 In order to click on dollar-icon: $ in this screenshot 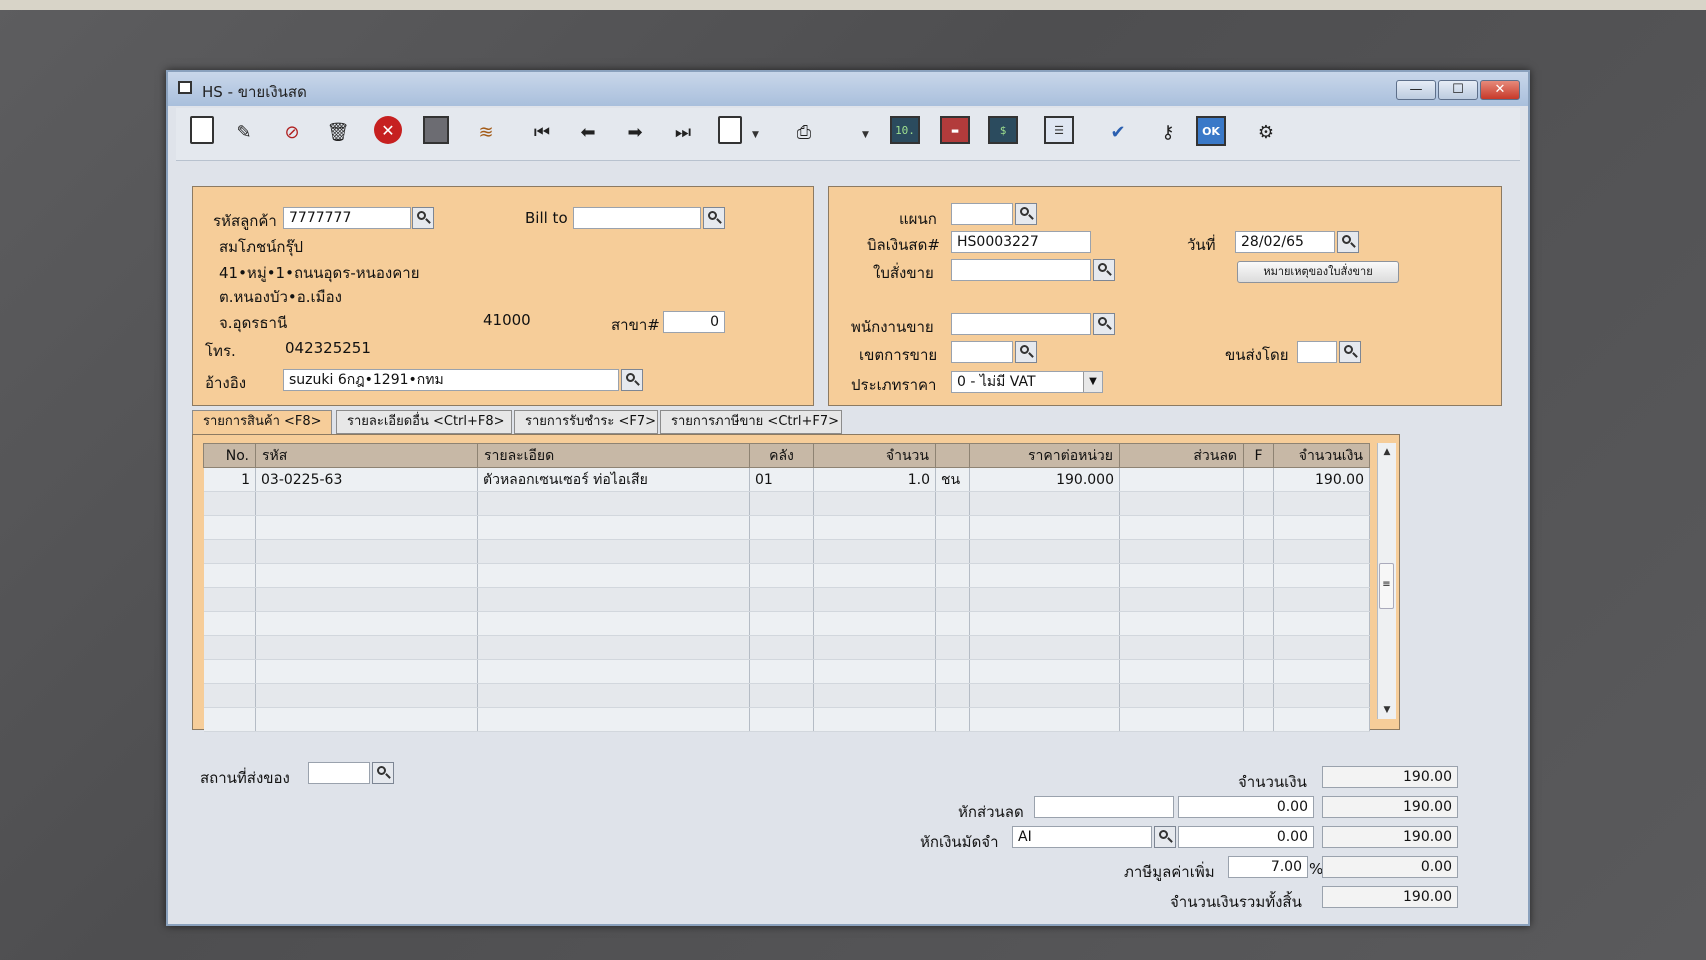, I will do `click(1003, 130)`.